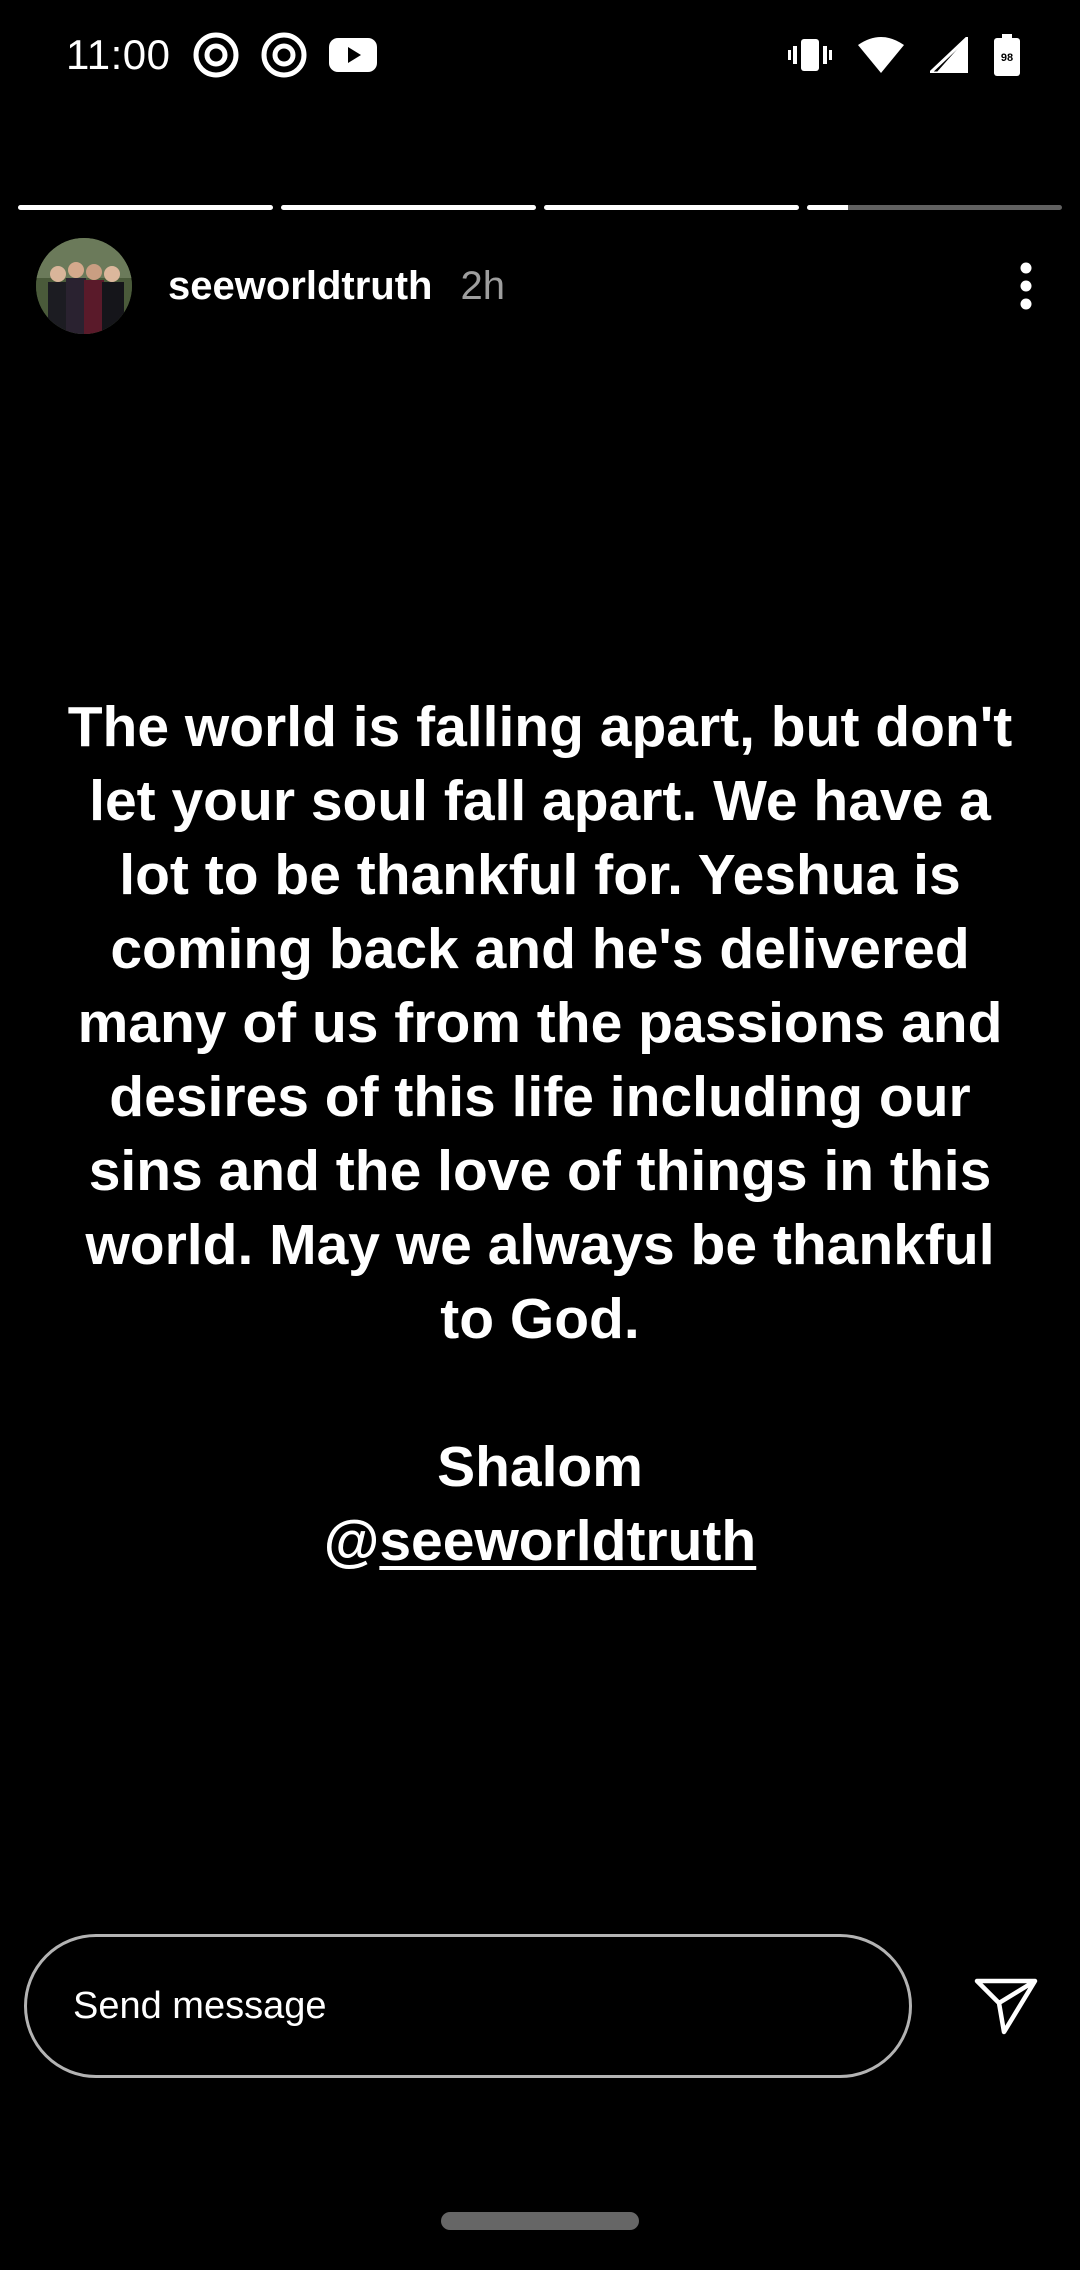 This screenshot has height=2270, width=1080. Describe the element at coordinates (118, 54) in the screenshot. I see `status-time: 11:00` at that location.